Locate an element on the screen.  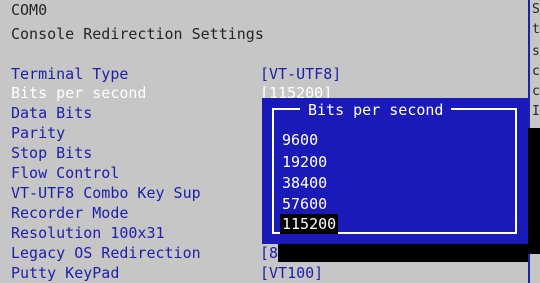
page-title: Console Redirection Settings is located at coordinates (137, 34).